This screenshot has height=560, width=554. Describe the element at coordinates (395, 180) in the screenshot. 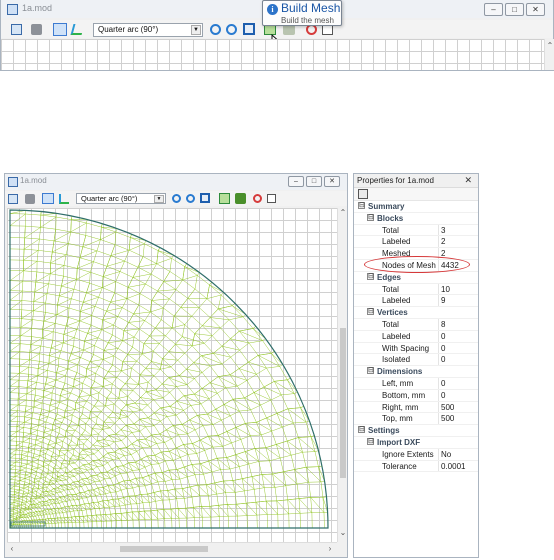

I see `properties-title: Properties for 1a.mod` at that location.